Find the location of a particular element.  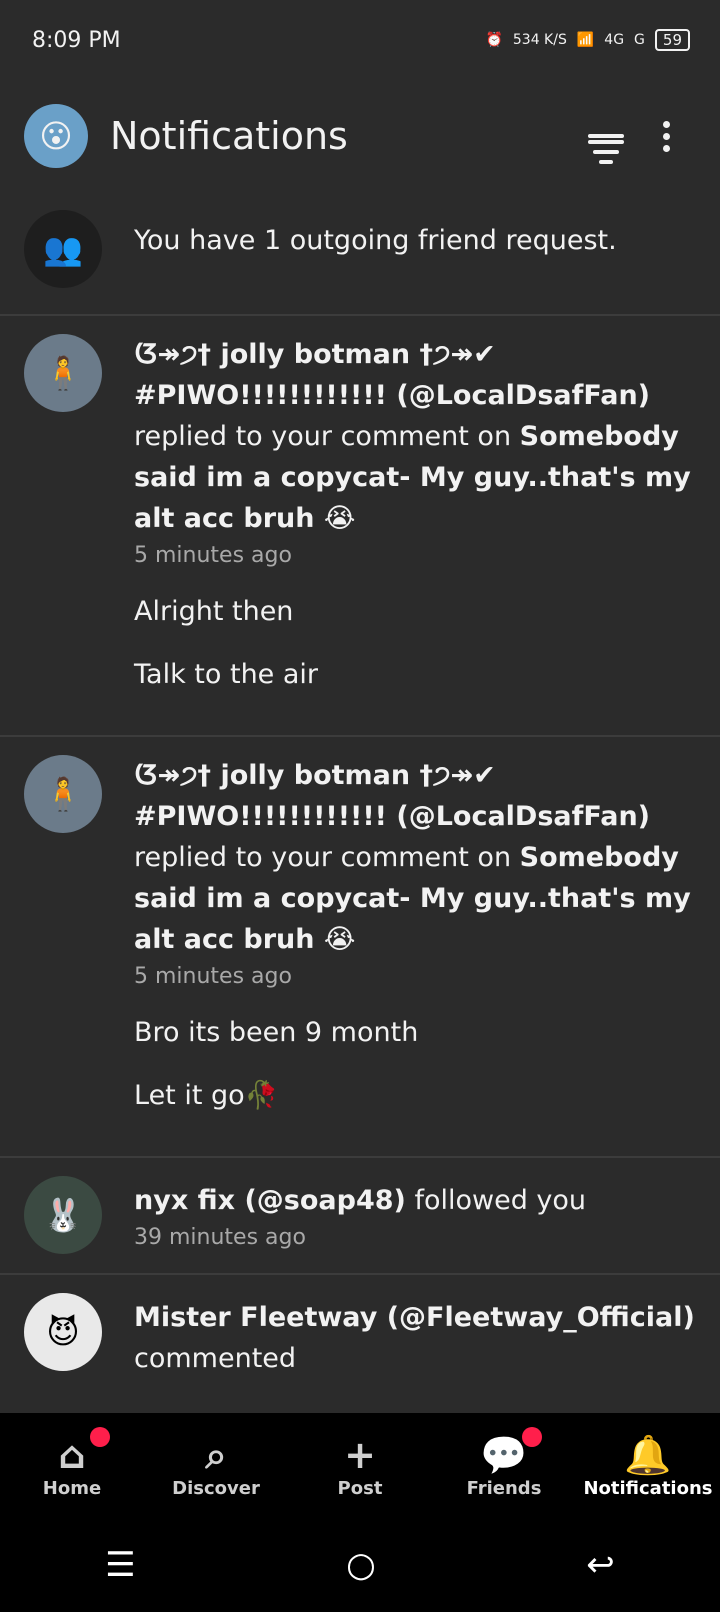

reply-content: Alright then Talk to the air is located at coordinates (415, 643).